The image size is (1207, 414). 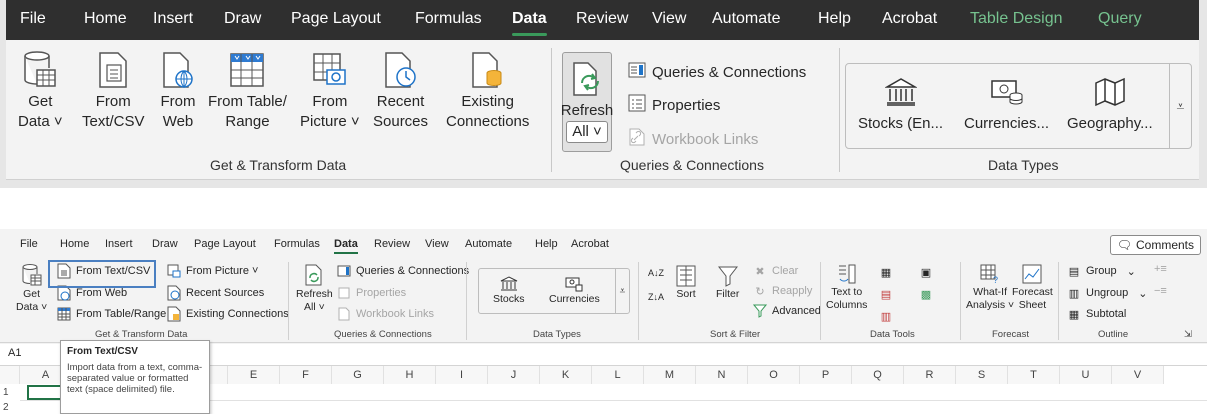 What do you see at coordinates (926, 272) in the screenshot?
I see `relationships-button: ▣` at bounding box center [926, 272].